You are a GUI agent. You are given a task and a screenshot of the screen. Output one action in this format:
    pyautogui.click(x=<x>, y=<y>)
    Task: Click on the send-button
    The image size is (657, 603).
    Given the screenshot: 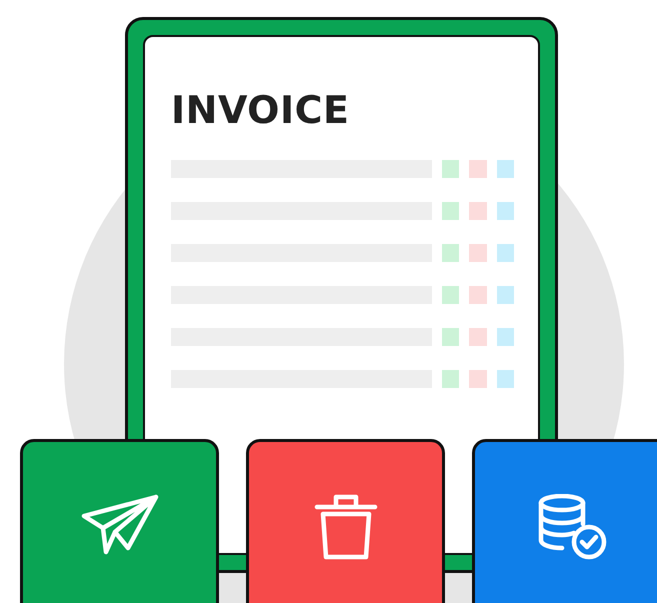 What is the action you would take?
    pyautogui.click(x=119, y=521)
    